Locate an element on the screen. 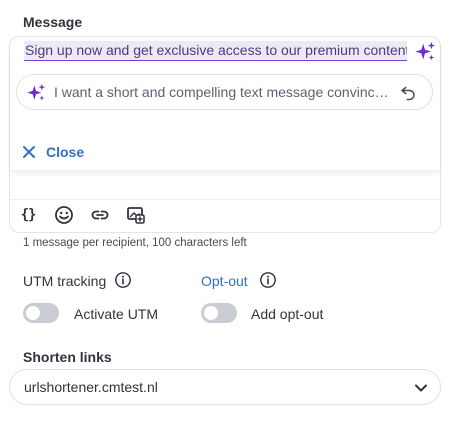 Image resolution: width=474 pixels, height=431 pixels. opt-out-link: Opt-out is located at coordinates (224, 281).